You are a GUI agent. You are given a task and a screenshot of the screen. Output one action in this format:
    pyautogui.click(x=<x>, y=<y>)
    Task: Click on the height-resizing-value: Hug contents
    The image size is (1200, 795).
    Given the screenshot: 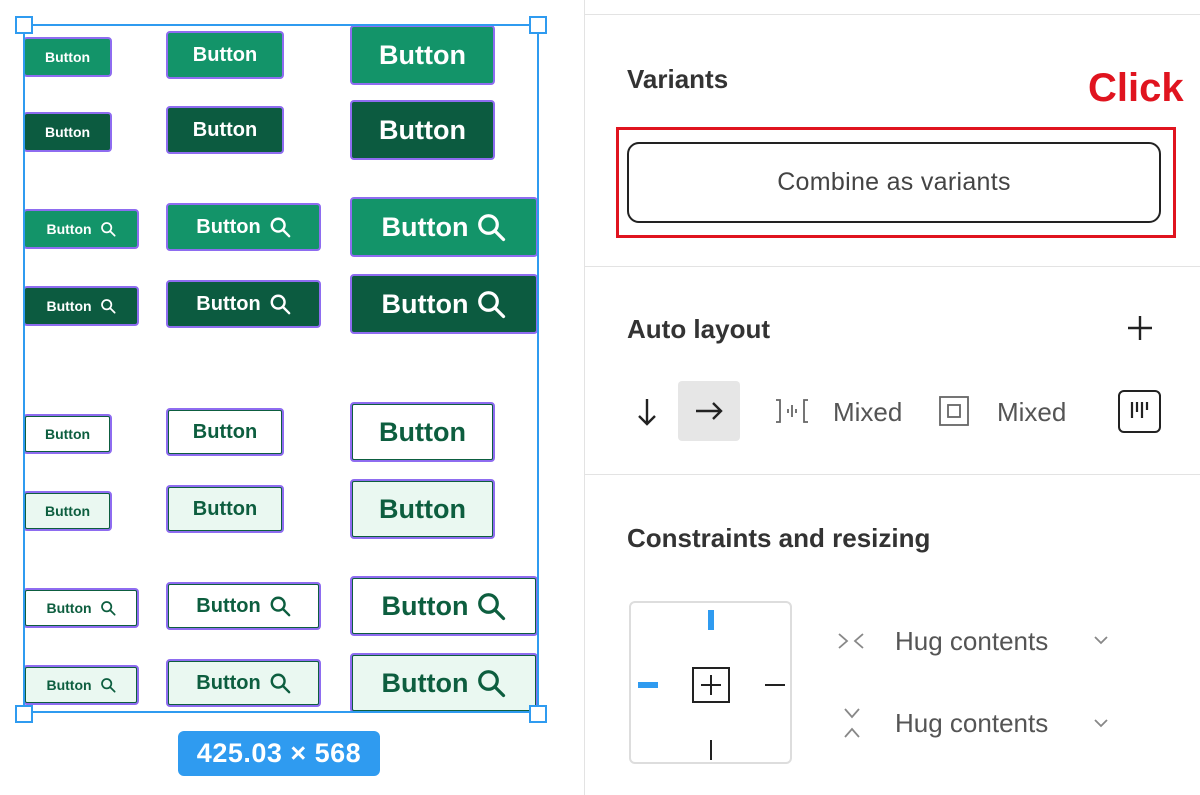 What is the action you would take?
    pyautogui.click(x=971, y=723)
    